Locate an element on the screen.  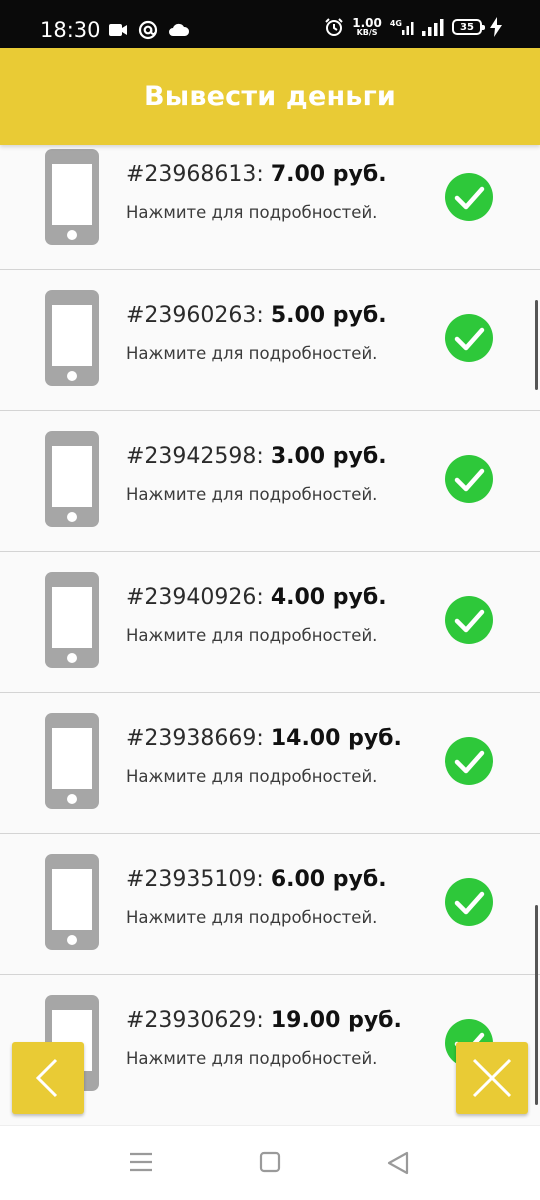
page-title: Вывести деньги is located at coordinates (270, 96).